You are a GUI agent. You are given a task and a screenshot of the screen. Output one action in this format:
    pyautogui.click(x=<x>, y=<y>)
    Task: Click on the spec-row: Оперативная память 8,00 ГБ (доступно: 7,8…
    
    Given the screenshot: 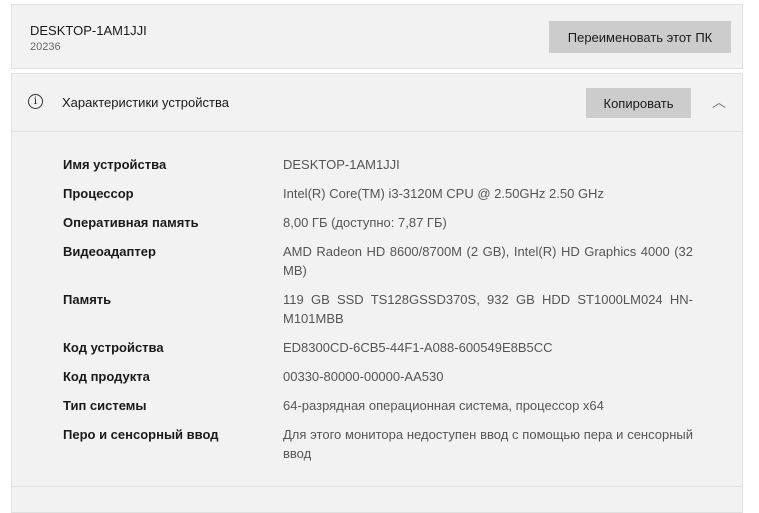 What is the action you would take?
    pyautogui.click(x=378, y=222)
    